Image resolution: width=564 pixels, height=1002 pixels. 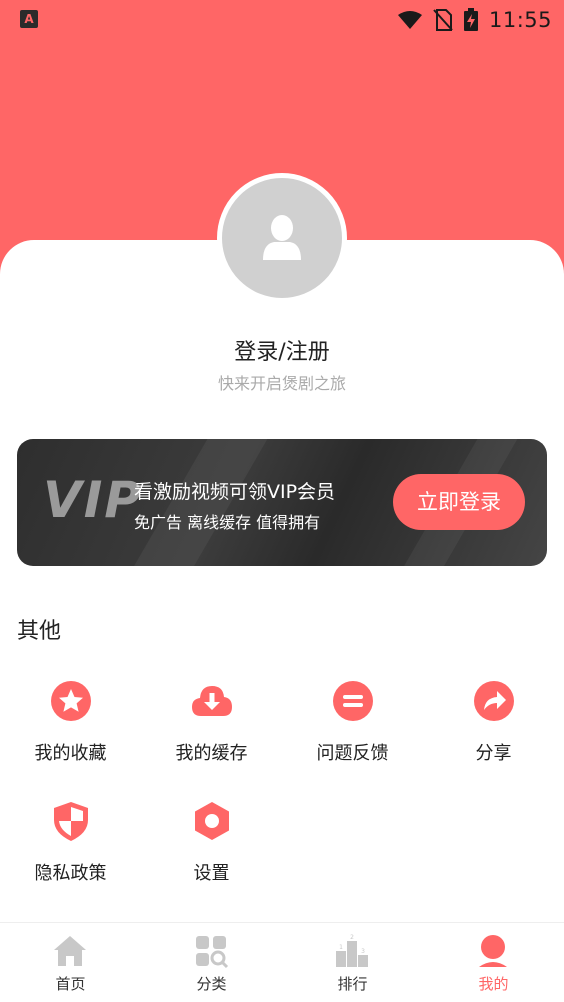 What do you see at coordinates (352, 950) in the screenshot?
I see `ranking-icon: 1 2 3` at bounding box center [352, 950].